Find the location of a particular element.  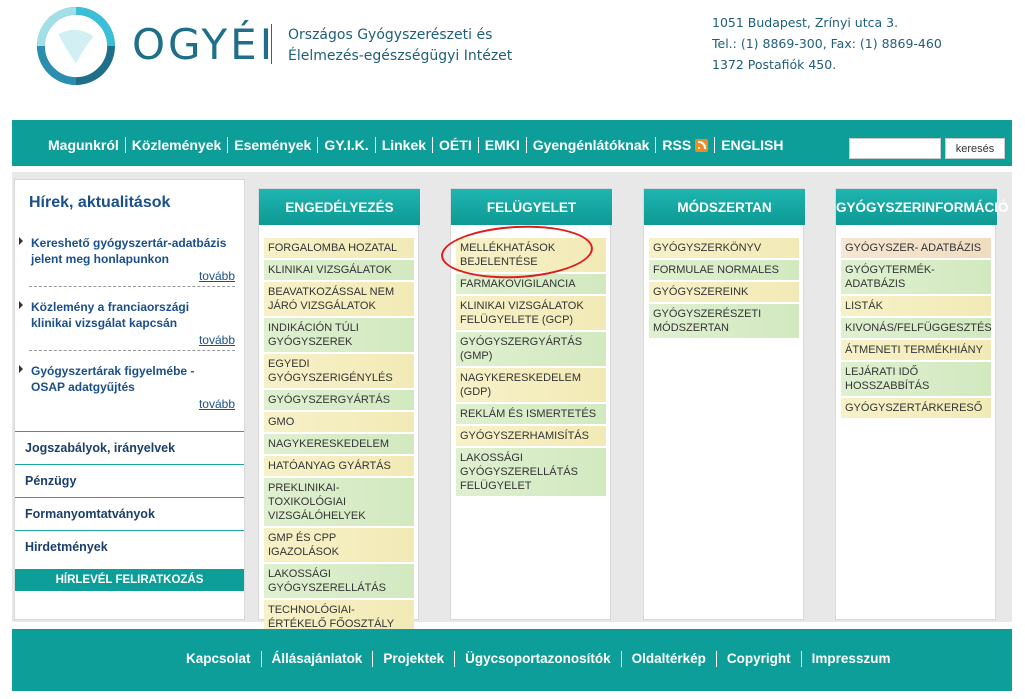

column-link: NAGYKERESKEDELEM is located at coordinates (339, 444).